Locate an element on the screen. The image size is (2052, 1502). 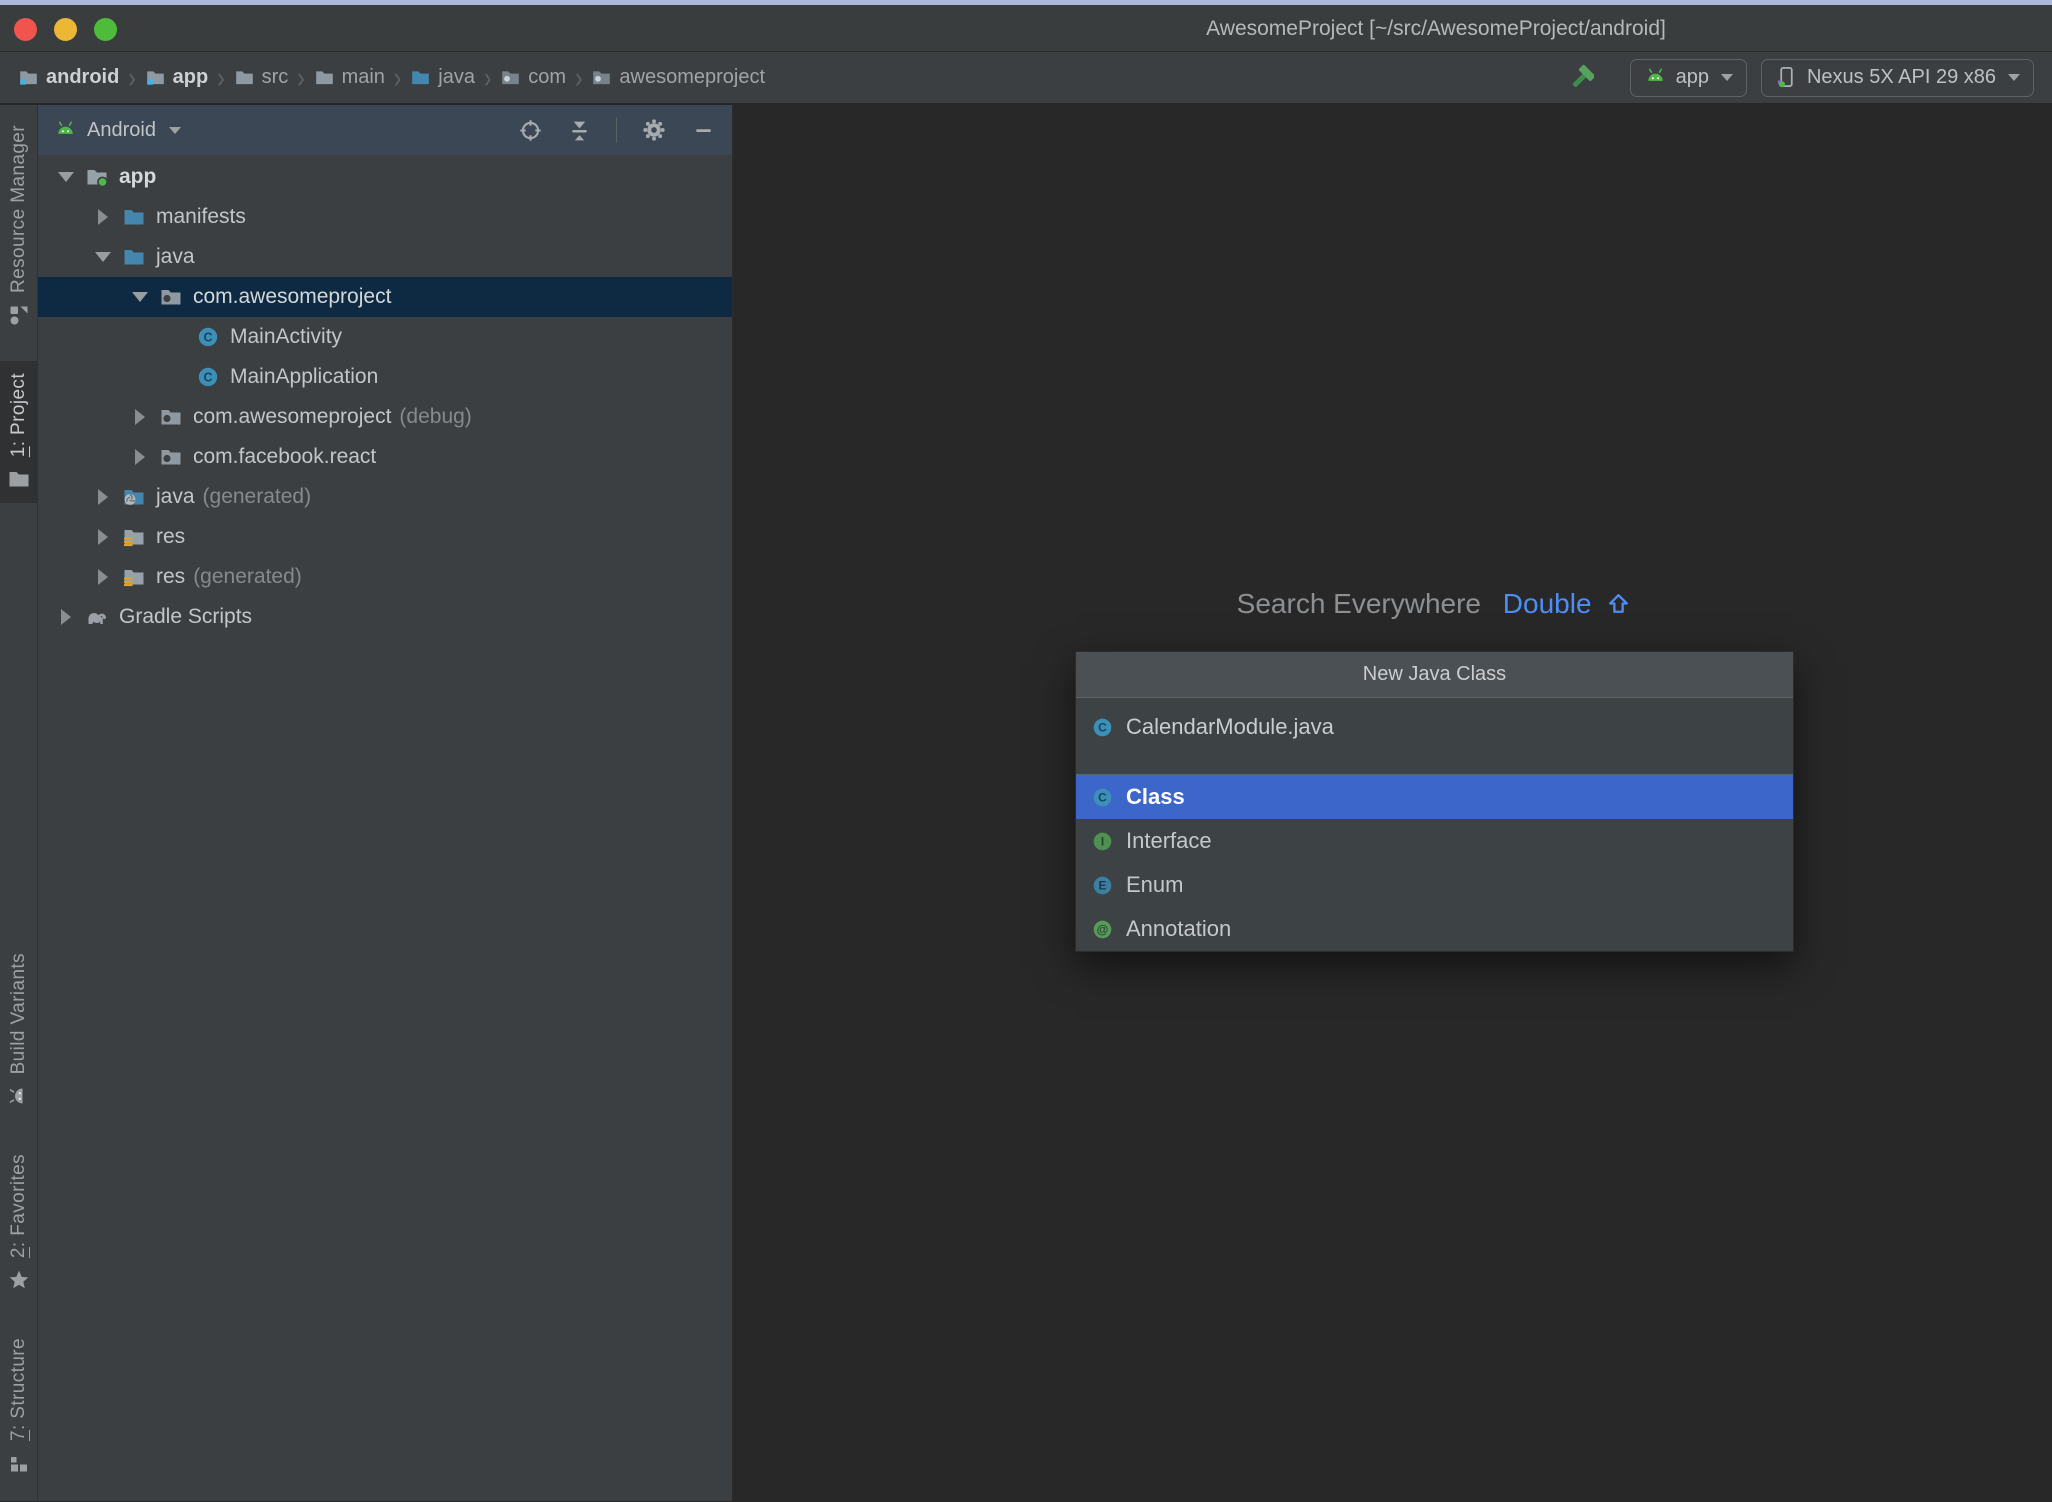
tree-item-label: java is located at coordinates (175, 496).